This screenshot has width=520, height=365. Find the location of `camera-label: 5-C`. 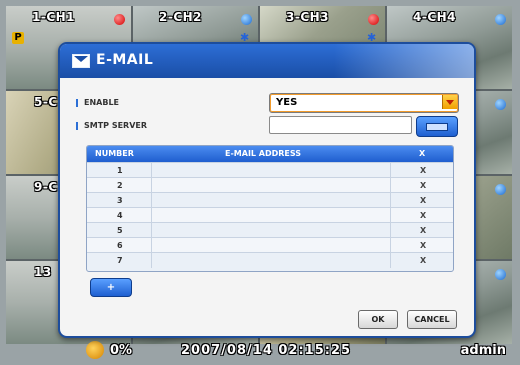

camera-label: 5-C is located at coordinates (46, 102).